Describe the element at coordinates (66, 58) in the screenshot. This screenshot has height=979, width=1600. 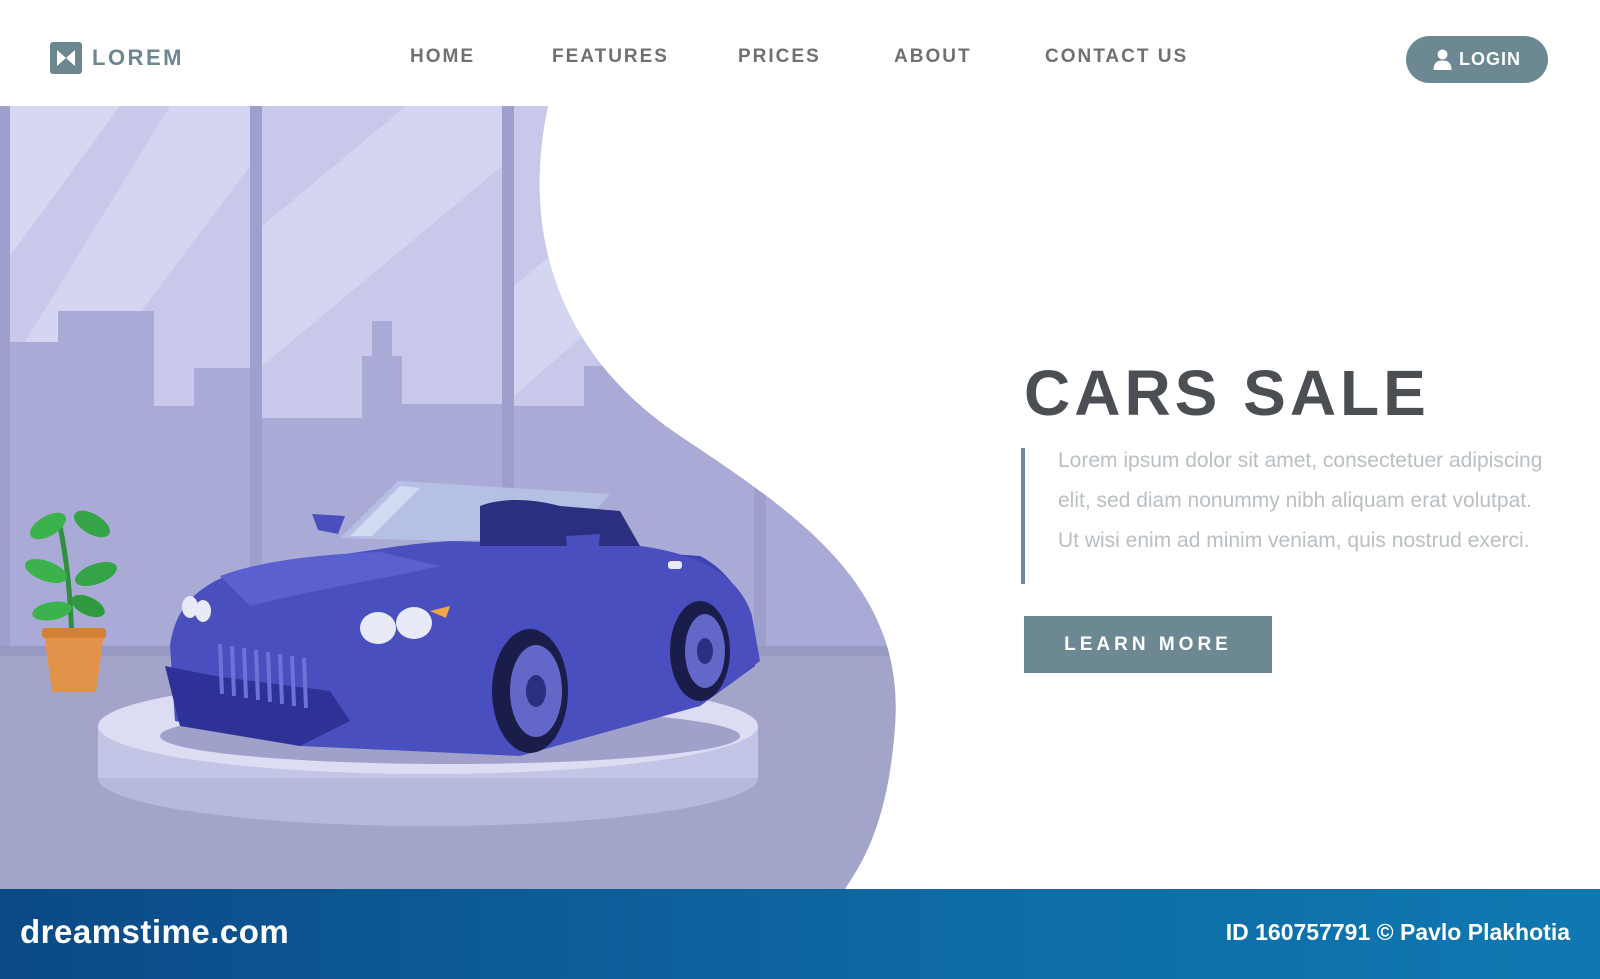
I see `bowtie-logo-icon` at that location.